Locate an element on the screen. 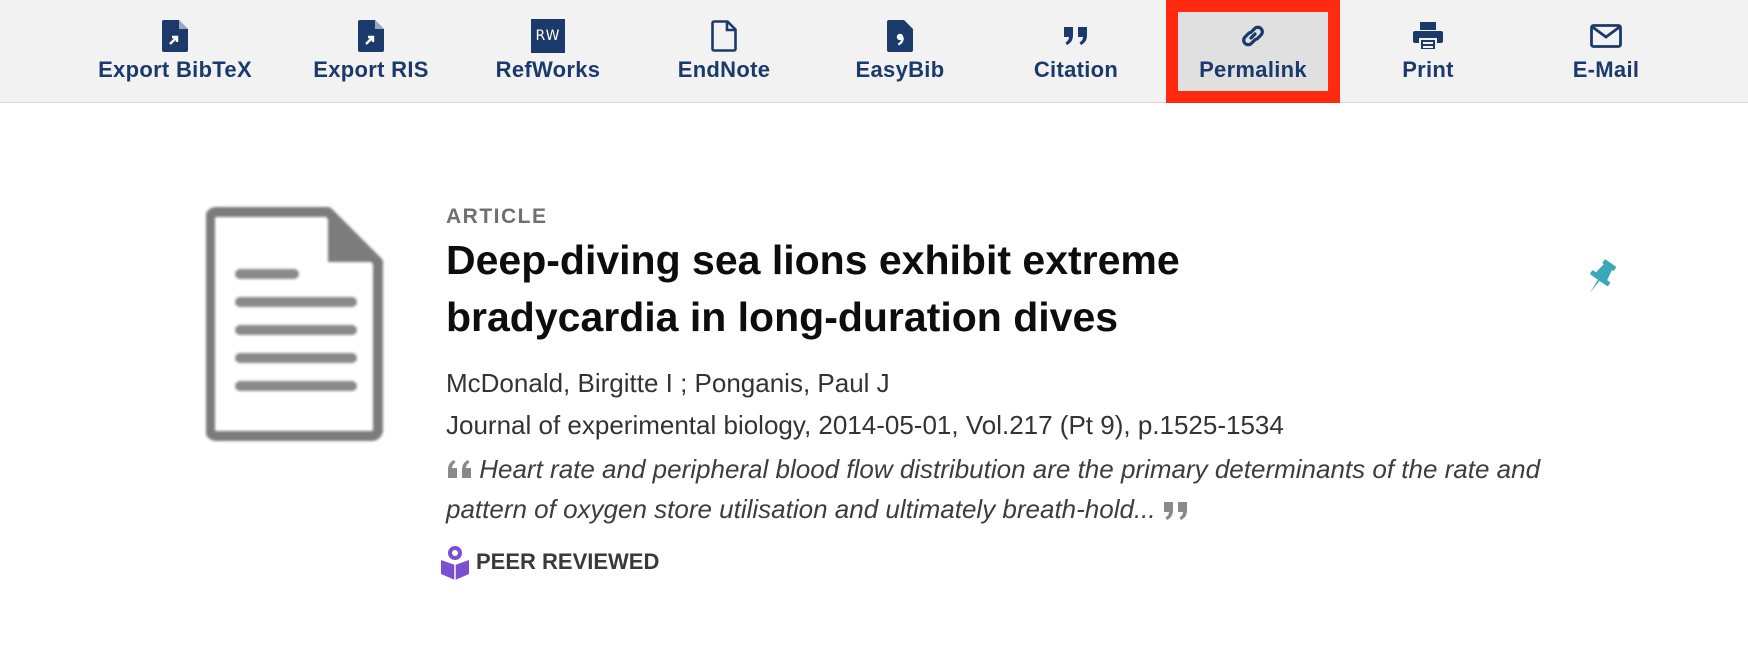  print-button: Print is located at coordinates (1428, 51).